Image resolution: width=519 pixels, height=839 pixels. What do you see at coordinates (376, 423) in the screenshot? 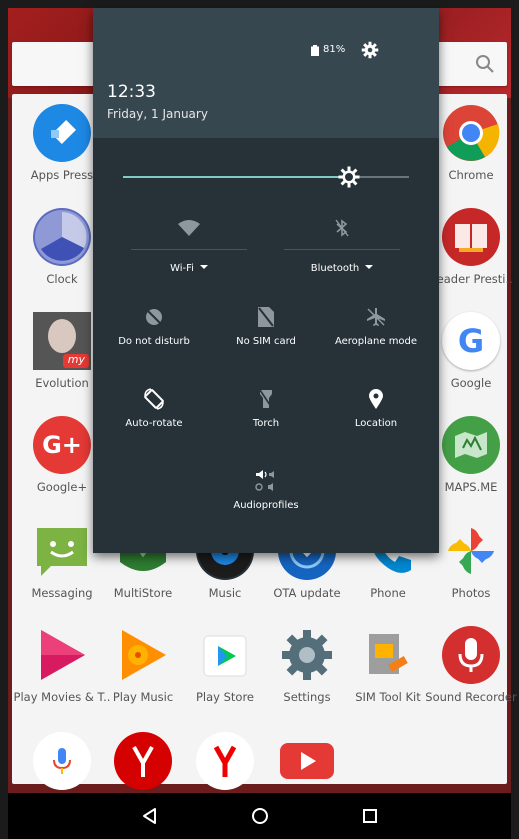
I see `tile-label: Location` at bounding box center [376, 423].